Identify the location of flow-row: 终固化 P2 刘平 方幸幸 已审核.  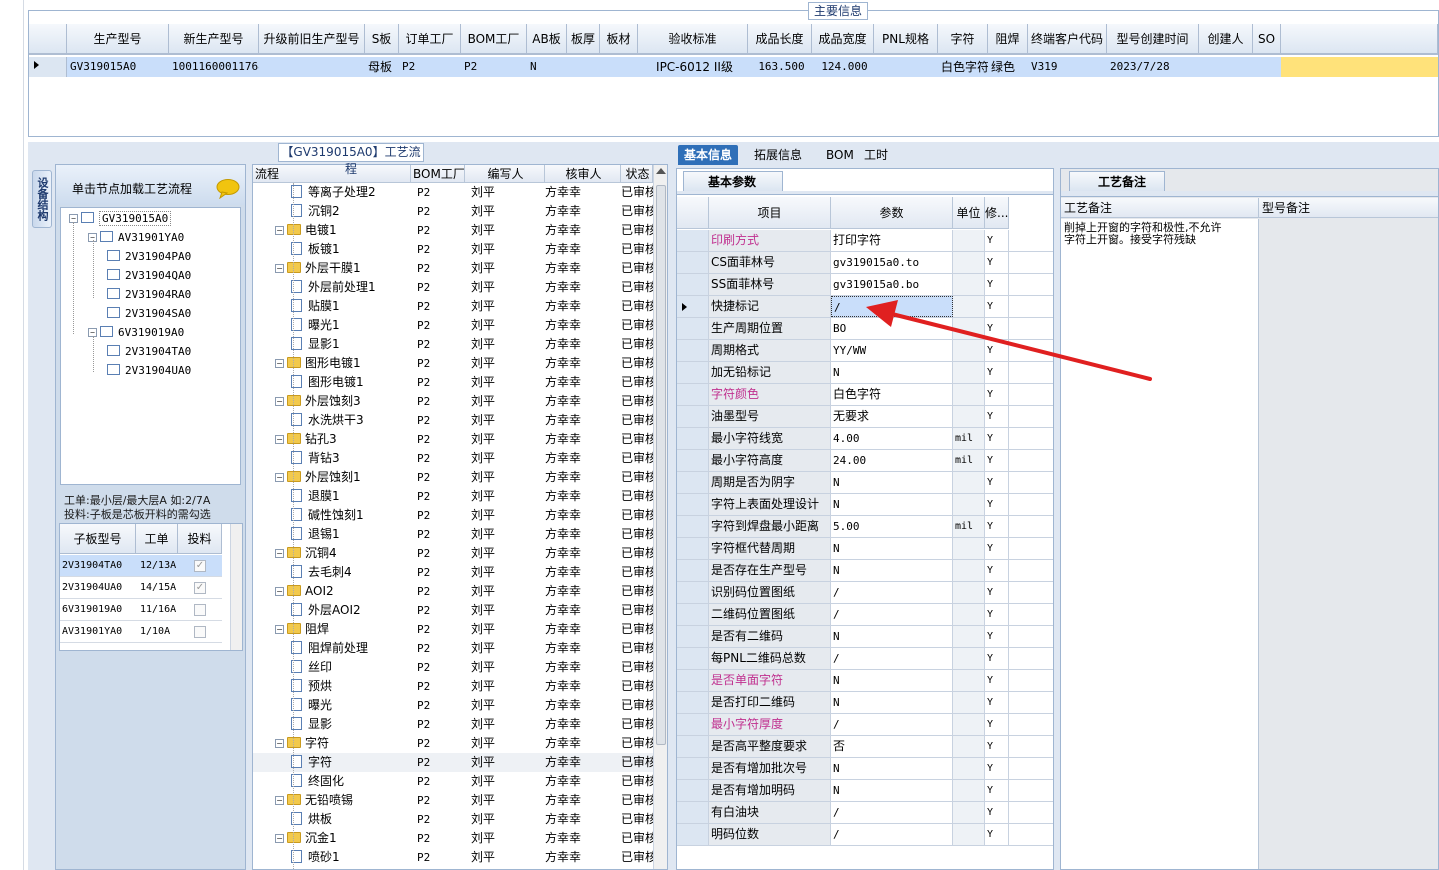
(453, 781).